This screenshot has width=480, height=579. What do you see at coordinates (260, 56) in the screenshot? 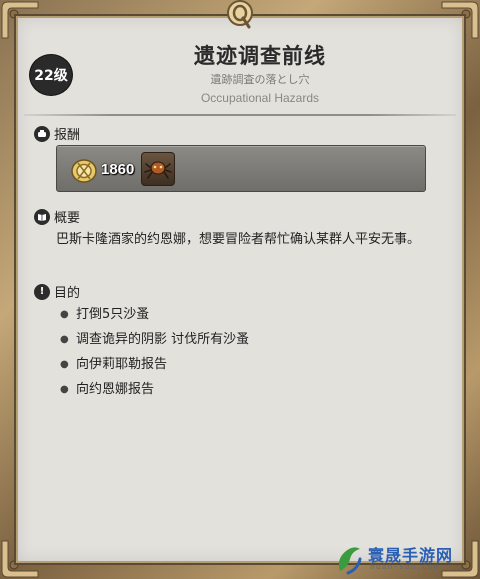
I see `quest-title: 遗迹调查前线` at bounding box center [260, 56].